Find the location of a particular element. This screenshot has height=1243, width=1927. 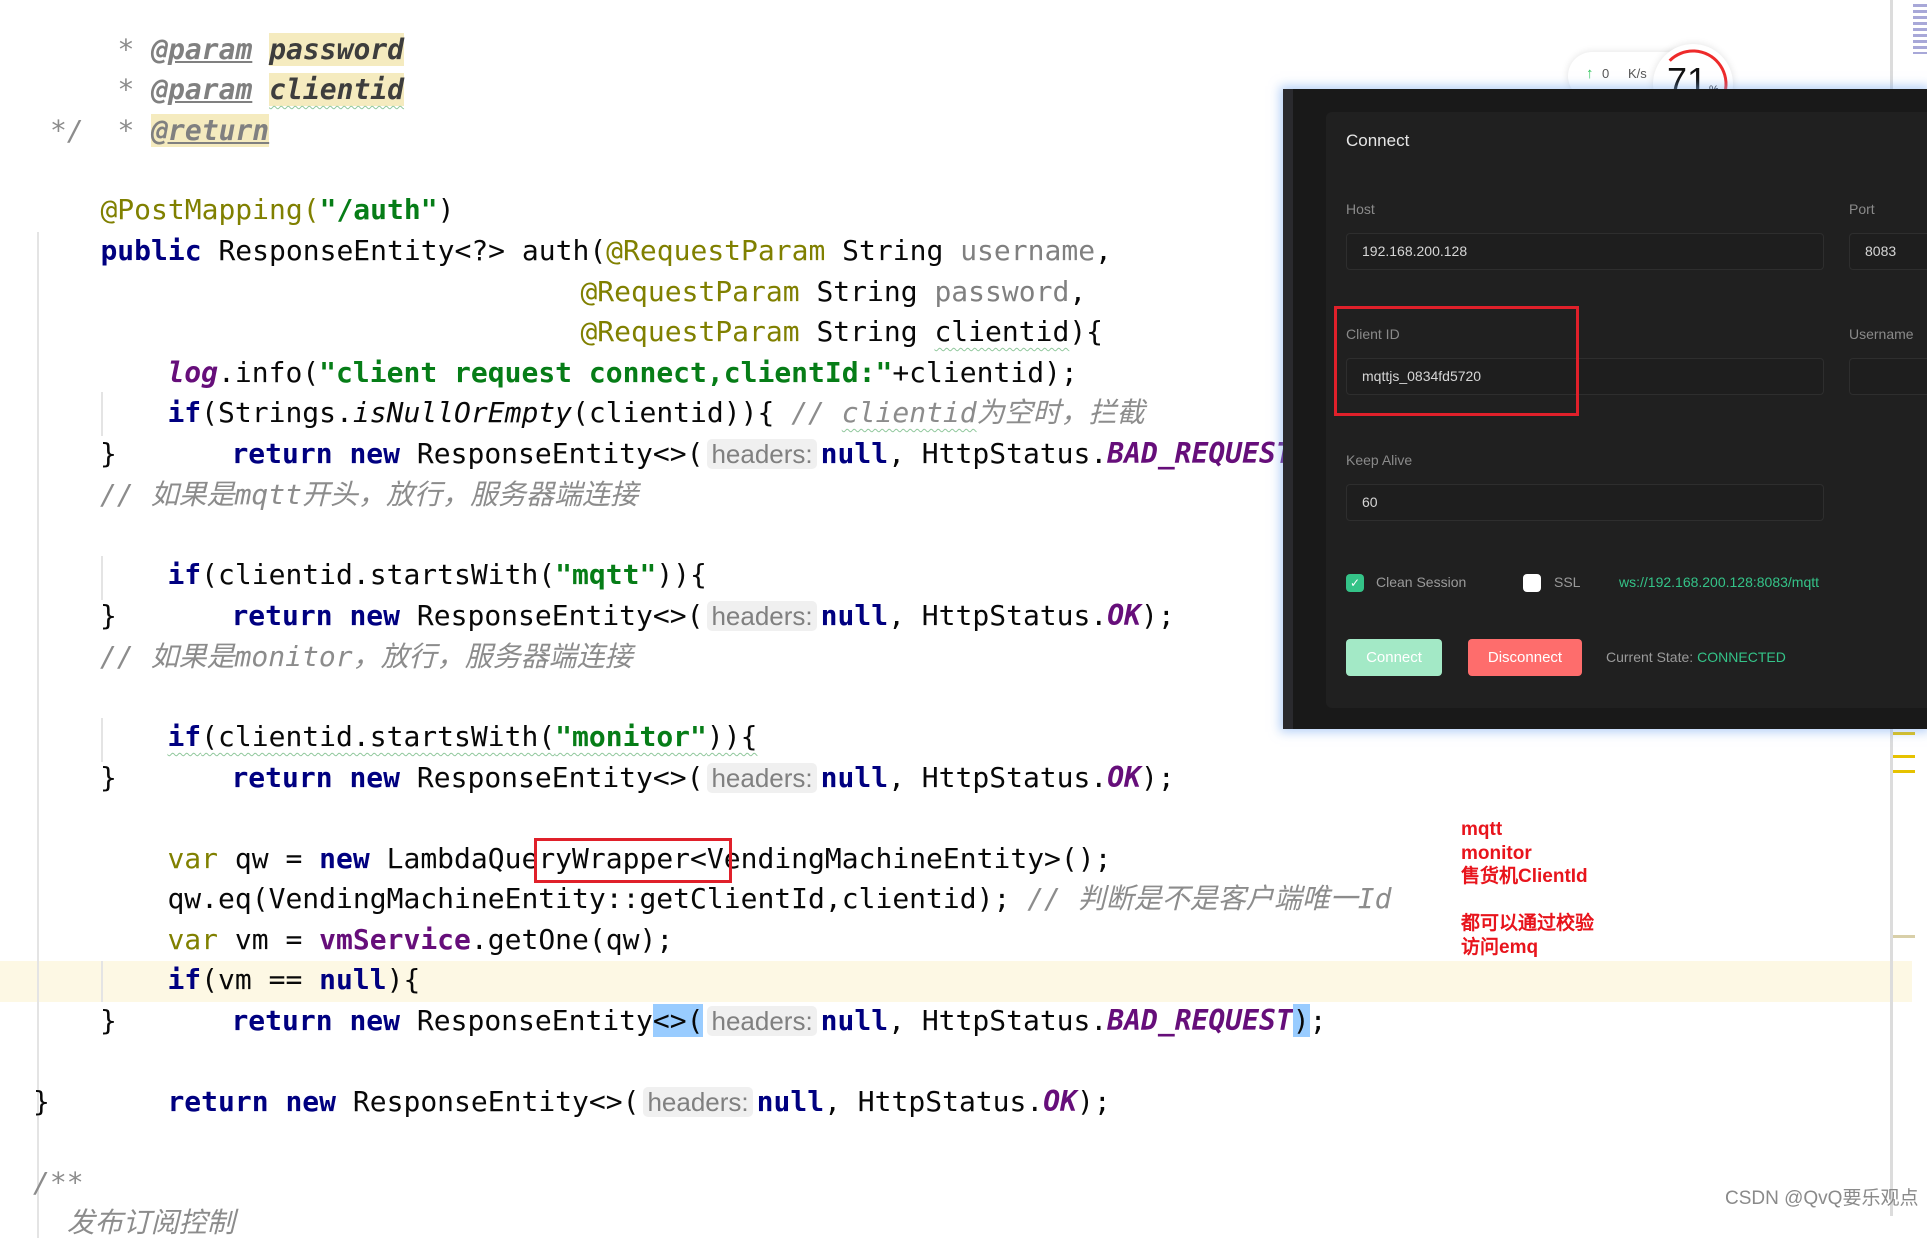

code-line: * @param password is located at coordinates (227, 33).